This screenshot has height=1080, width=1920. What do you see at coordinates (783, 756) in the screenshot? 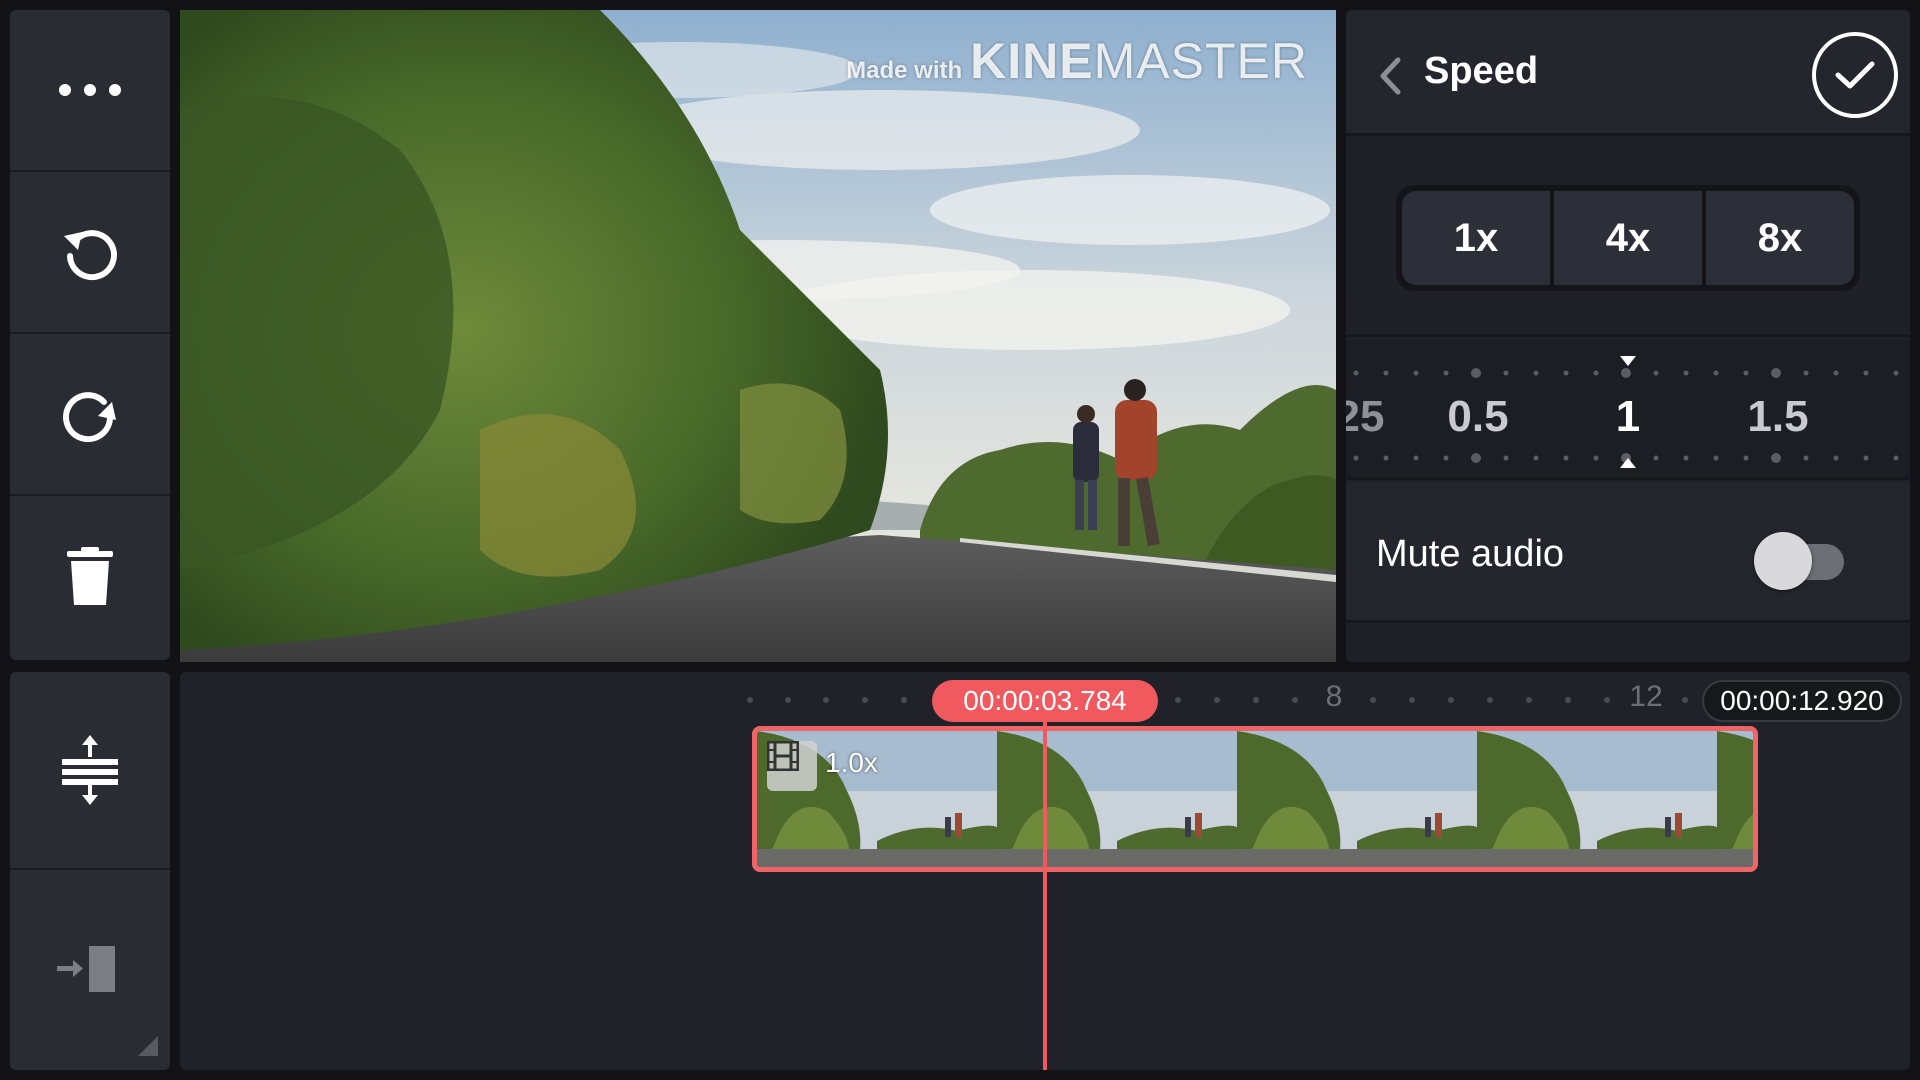
I see `film-icon` at bounding box center [783, 756].